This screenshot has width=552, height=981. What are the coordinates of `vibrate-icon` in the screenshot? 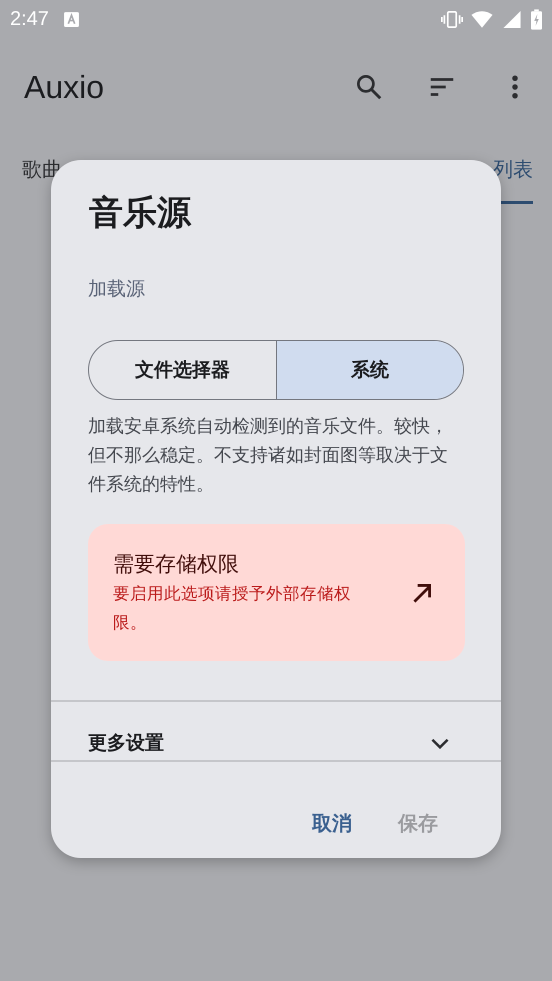 It's located at (452, 19).